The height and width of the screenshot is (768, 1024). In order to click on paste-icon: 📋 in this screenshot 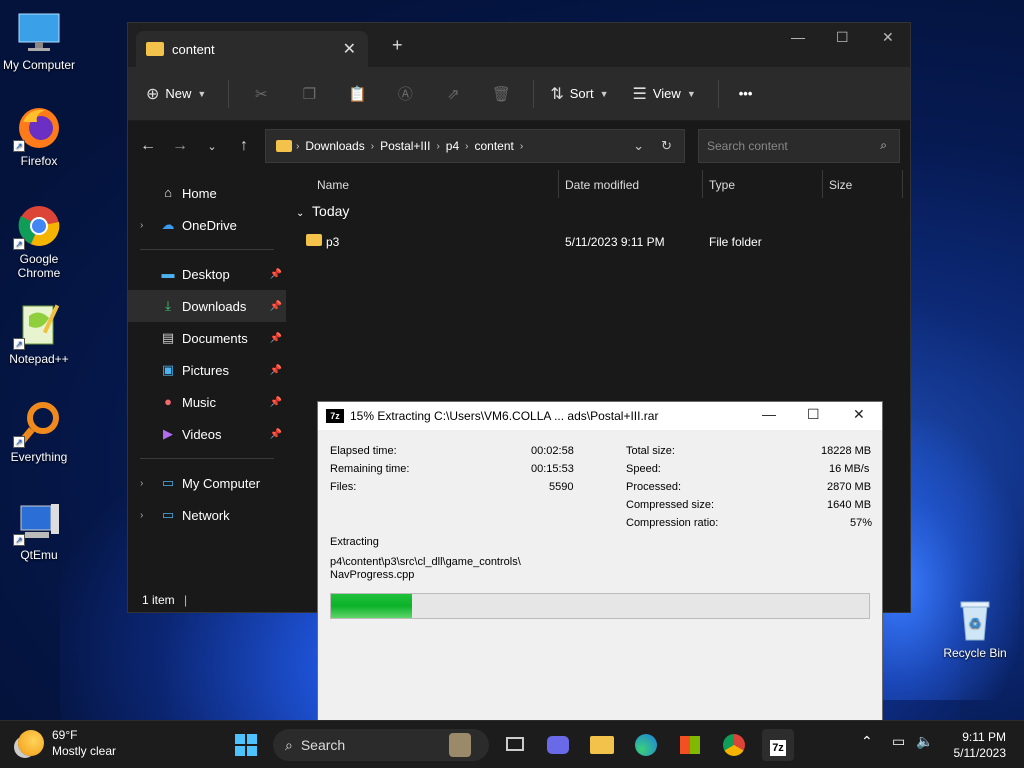, I will do `click(357, 94)`.